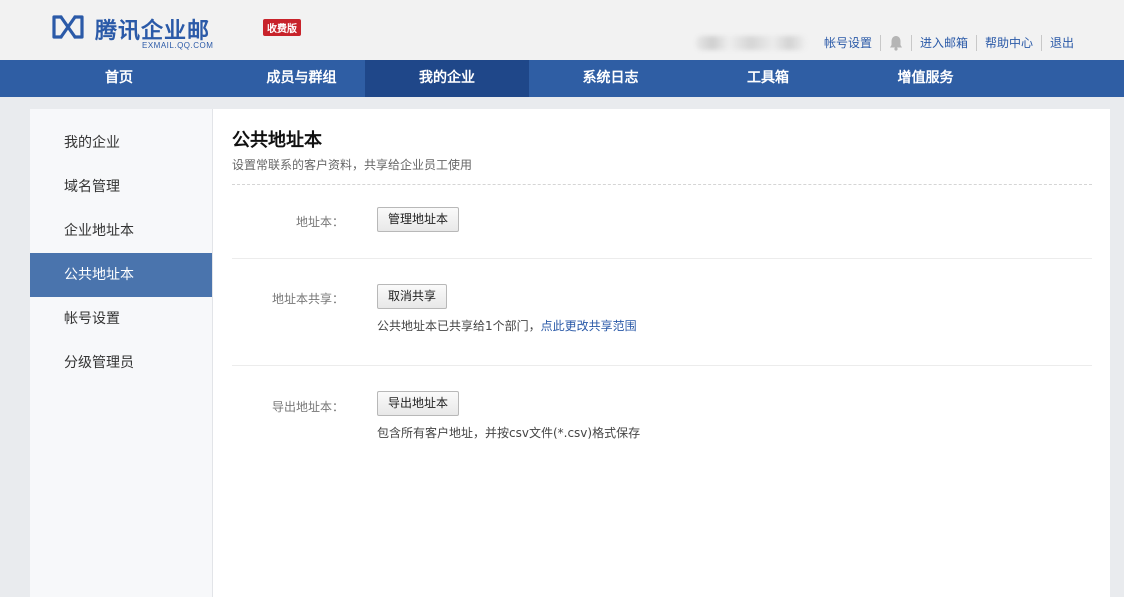 Image resolution: width=1124 pixels, height=597 pixels. What do you see at coordinates (277, 140) in the screenshot?
I see `page-title: 公共地址本` at bounding box center [277, 140].